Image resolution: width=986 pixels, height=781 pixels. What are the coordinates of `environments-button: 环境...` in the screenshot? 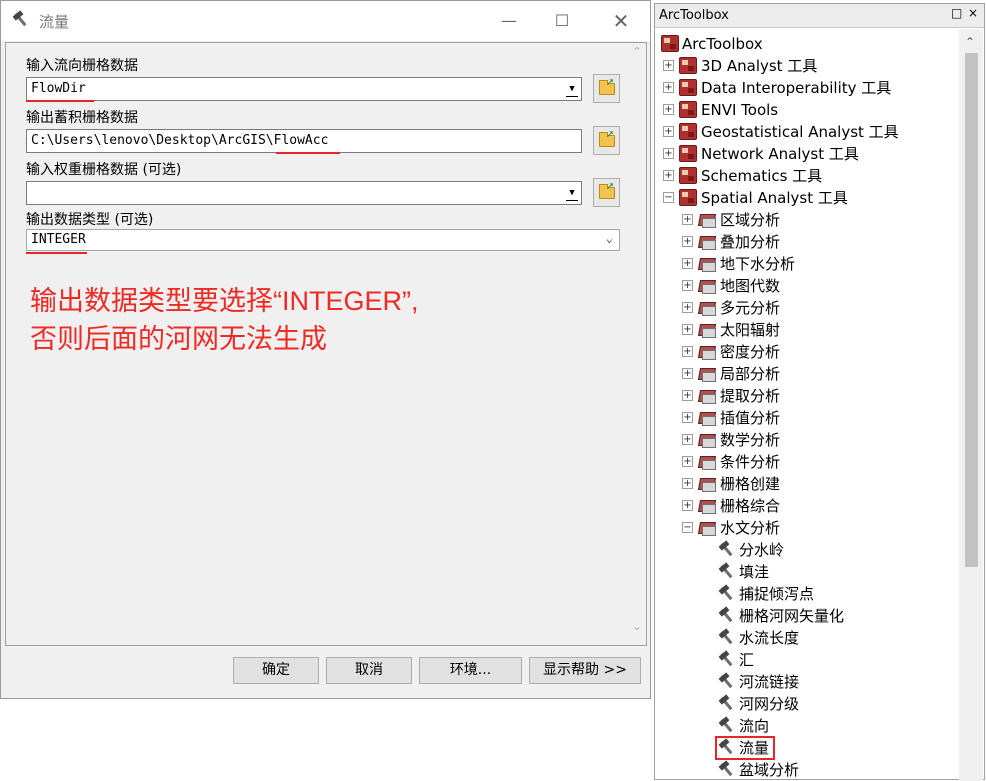 It's located at (470, 670).